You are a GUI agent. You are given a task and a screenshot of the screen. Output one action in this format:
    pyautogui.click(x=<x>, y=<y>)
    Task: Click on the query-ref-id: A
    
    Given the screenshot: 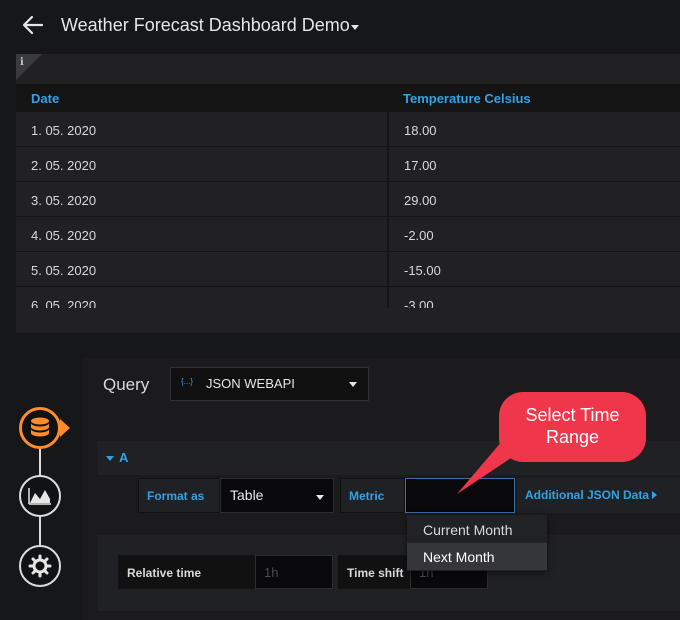 What is the action you would take?
    pyautogui.click(x=123, y=457)
    